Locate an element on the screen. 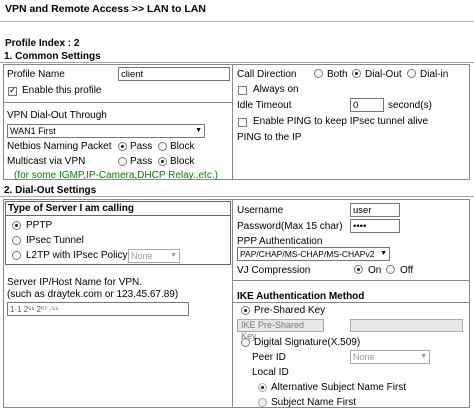 Image resolution: width=474 pixels, height=408 pixels. l2tp-policy-value: None is located at coordinates (142, 256).